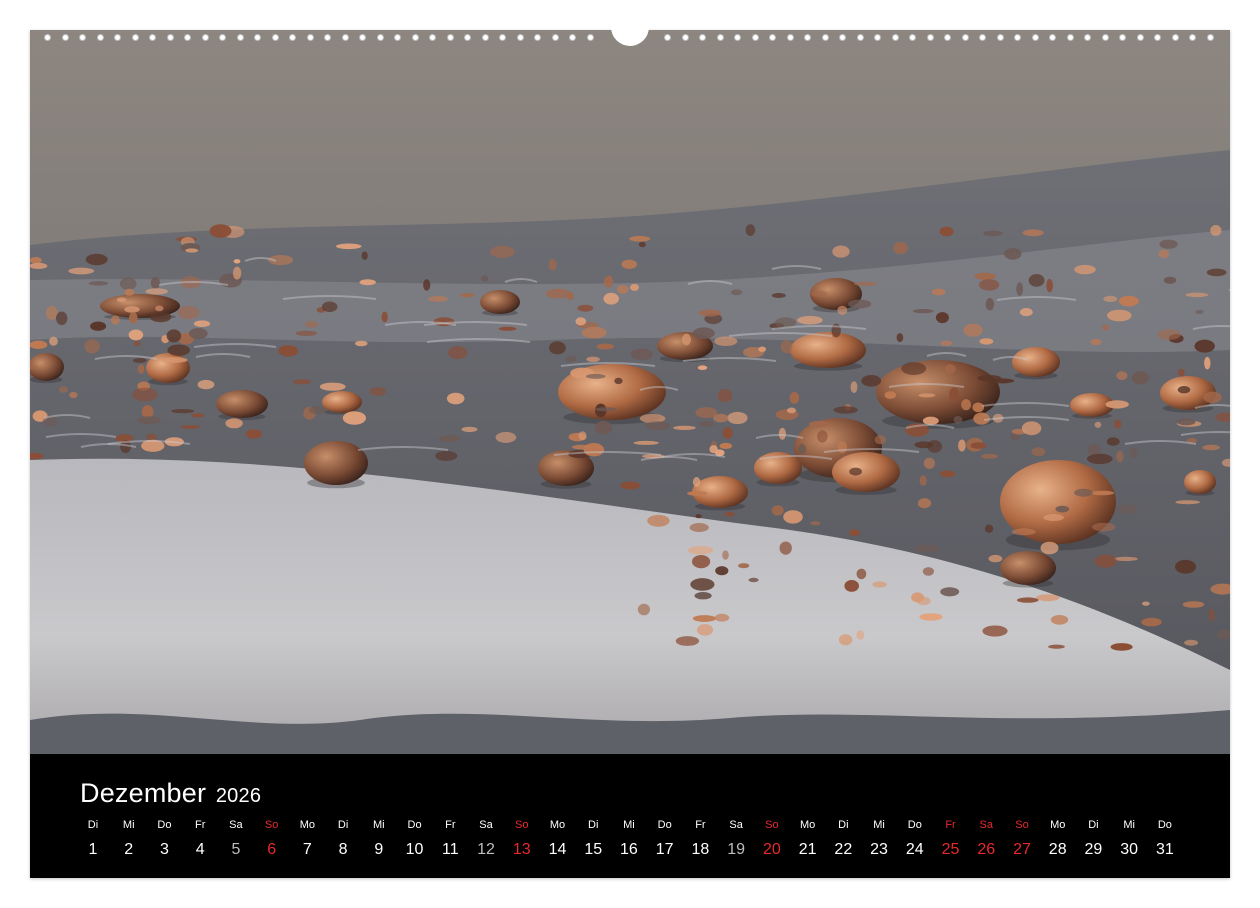 The image size is (1260, 908). I want to click on calendar-day: Mo 7, so click(307, 839).